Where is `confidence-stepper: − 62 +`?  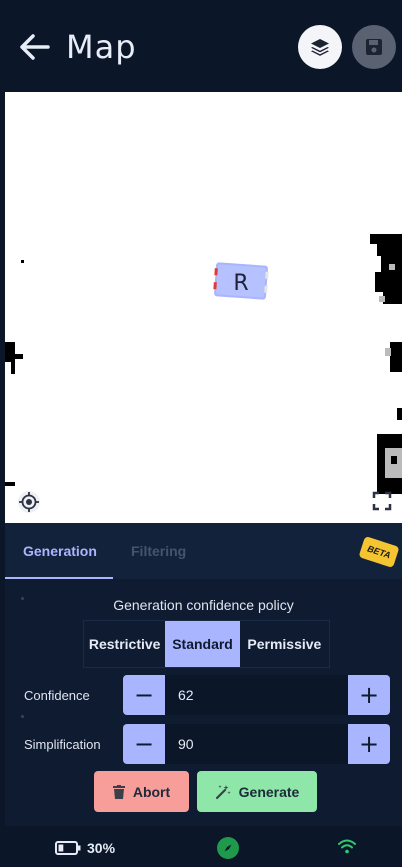
confidence-stepper: − 62 + is located at coordinates (256, 695).